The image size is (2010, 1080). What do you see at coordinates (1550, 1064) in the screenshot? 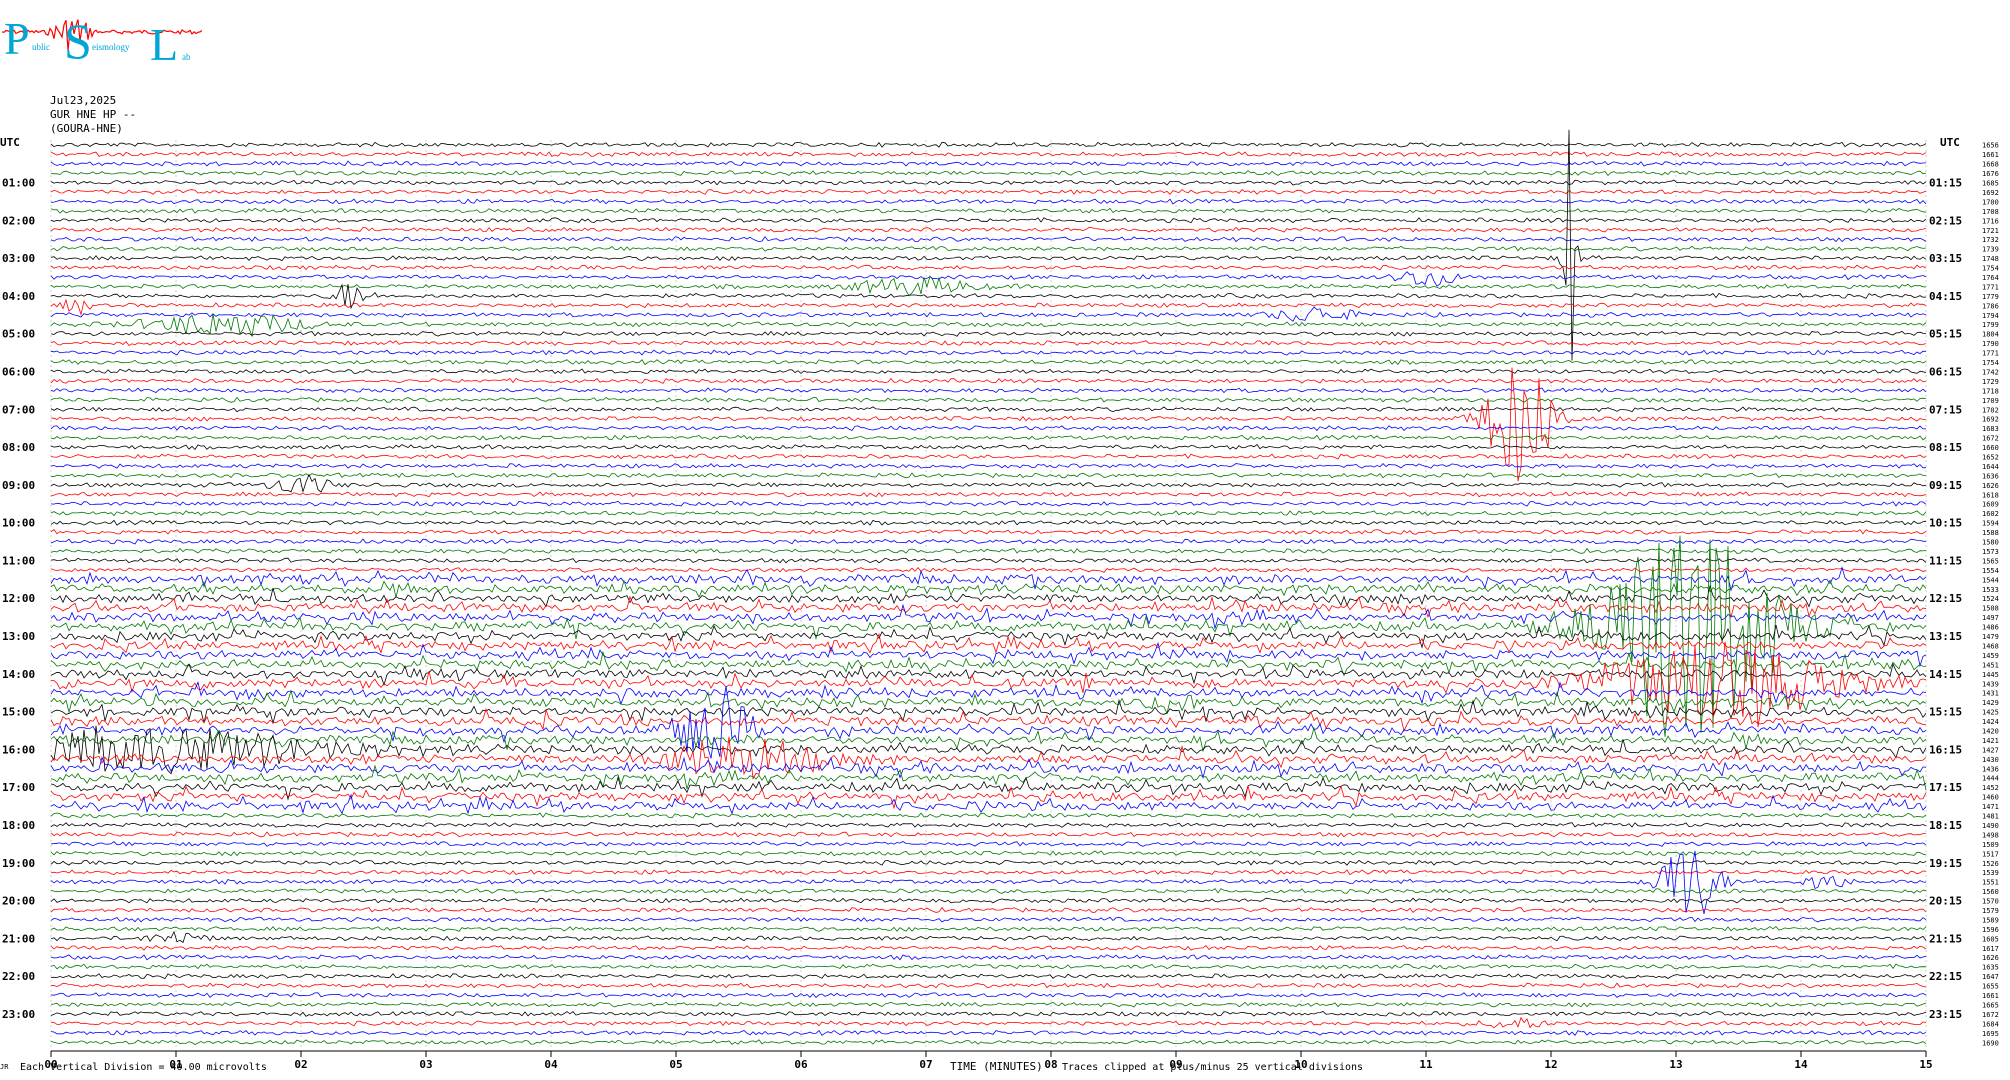
I see `x-tick-label: 12` at bounding box center [1550, 1064].